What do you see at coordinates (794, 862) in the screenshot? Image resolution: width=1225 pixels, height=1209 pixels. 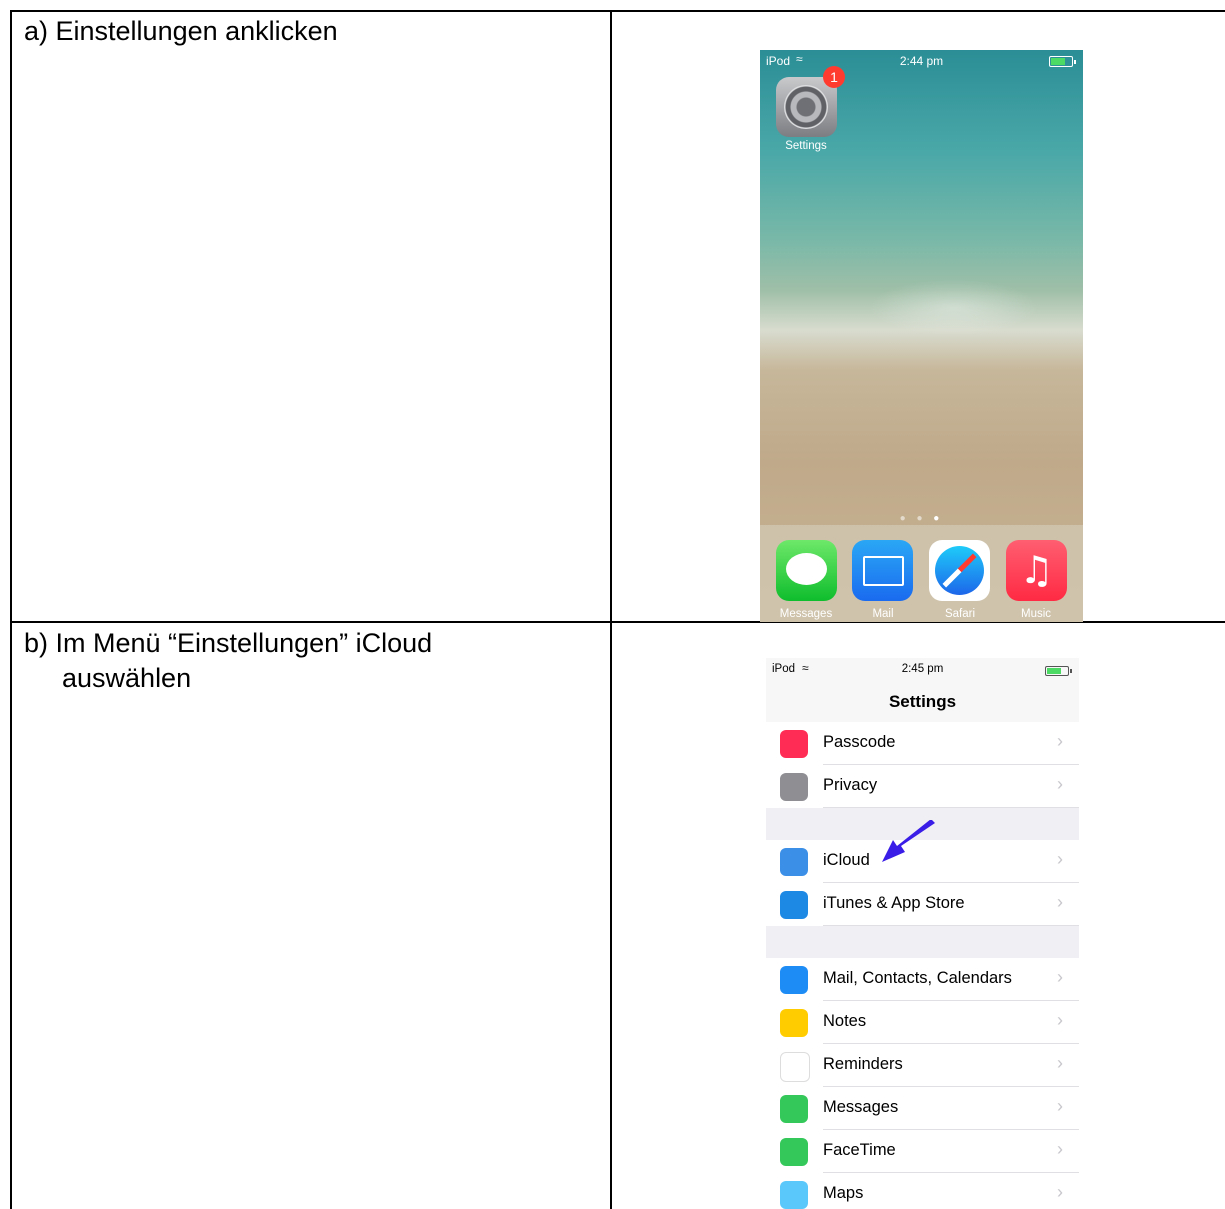 I see `icloud-icon` at bounding box center [794, 862].